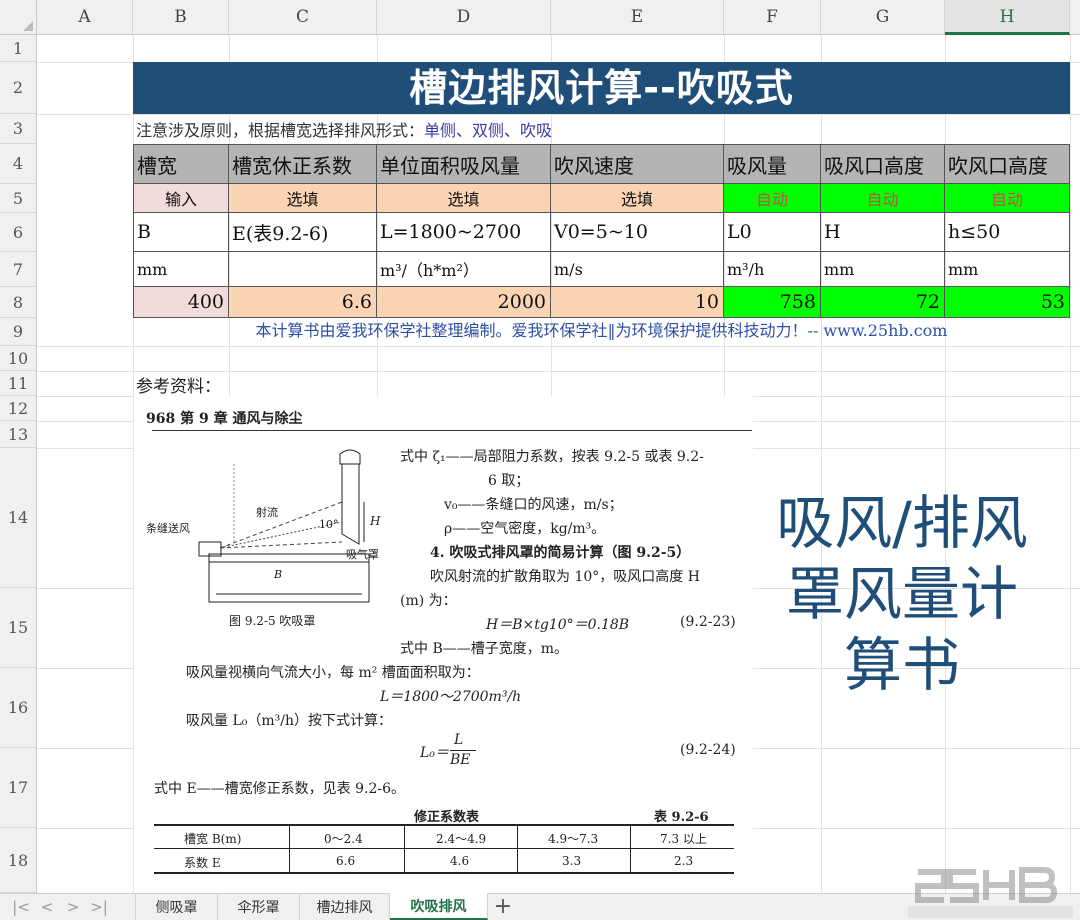 This screenshot has width=1080, height=920. Describe the element at coordinates (47, 906) in the screenshot. I see `prev-sheet-icon: <` at that location.